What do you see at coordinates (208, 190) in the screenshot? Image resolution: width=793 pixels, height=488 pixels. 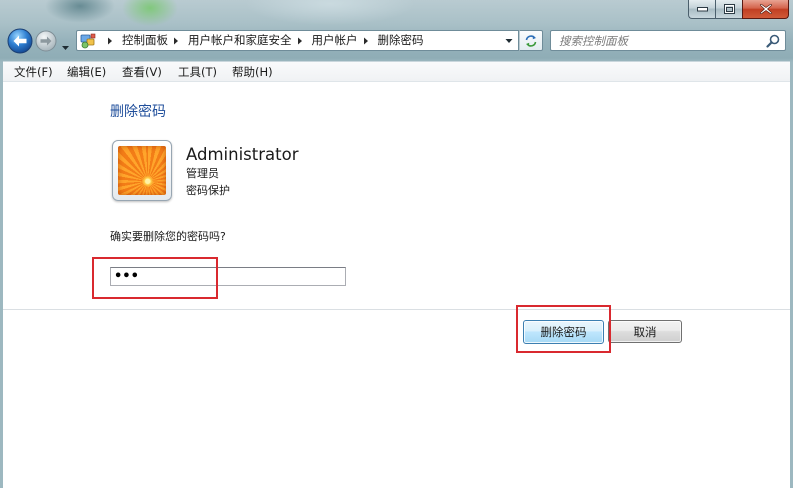 I see `user-password-status: 密码保护` at bounding box center [208, 190].